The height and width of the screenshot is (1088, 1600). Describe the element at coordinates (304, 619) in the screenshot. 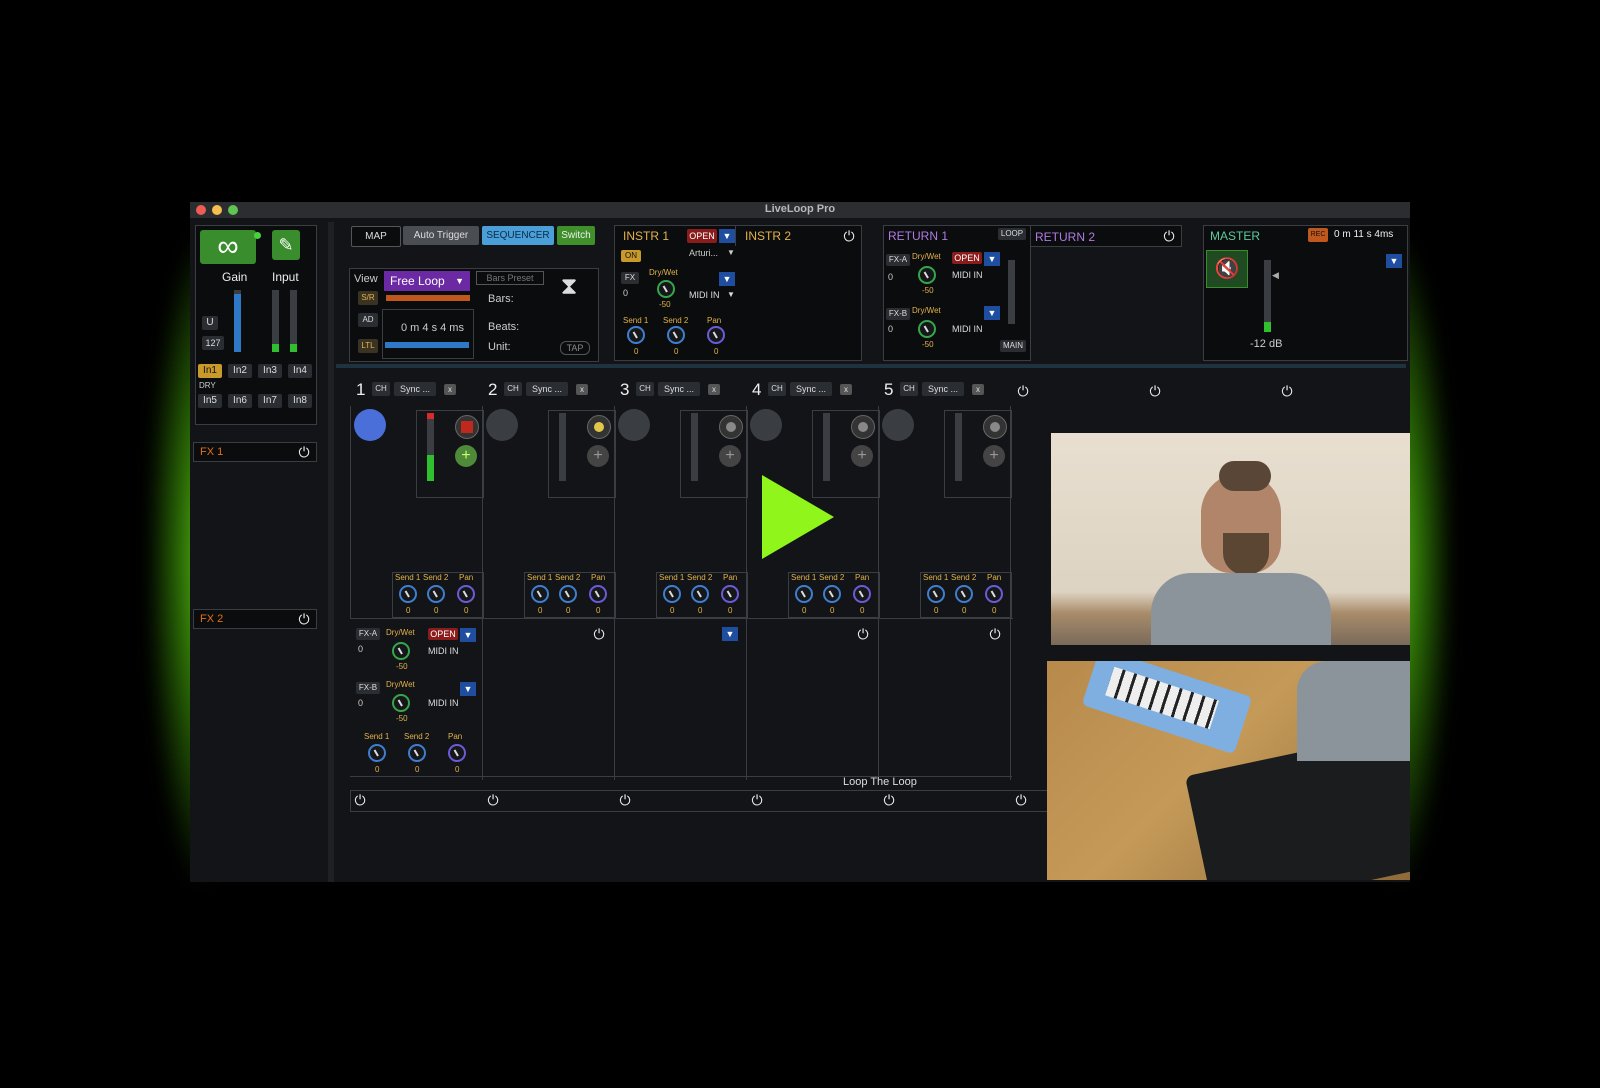

I see `fx2-power-icon: ⏻` at that location.